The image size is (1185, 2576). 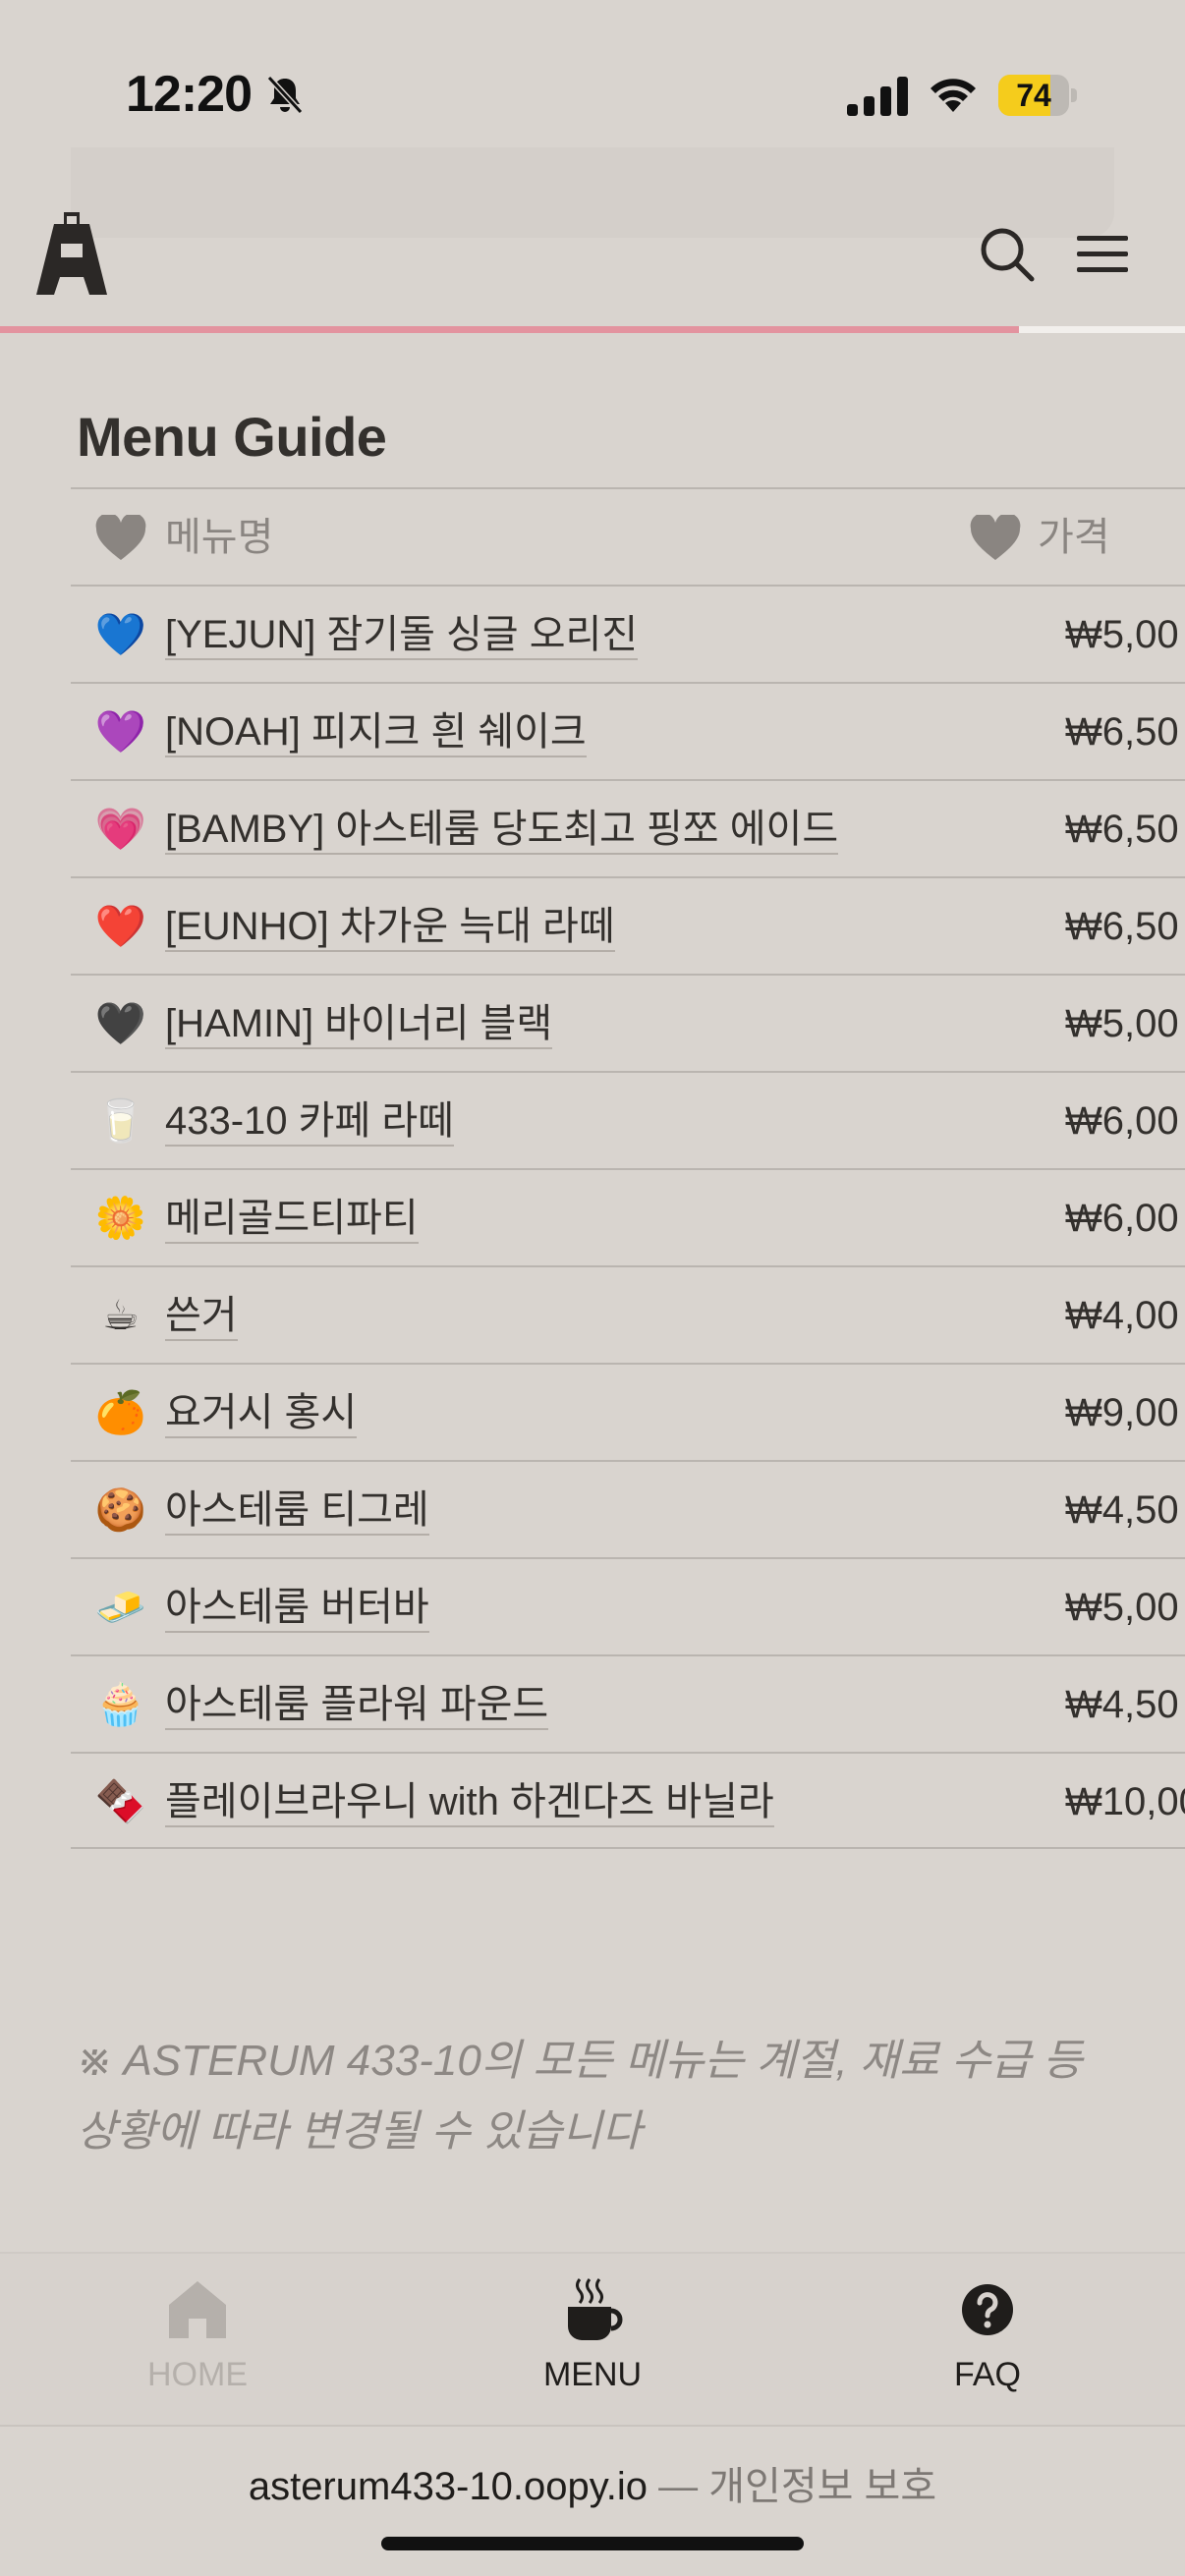 I want to click on table-row: ☕ 쓴거 ₩4,00, so click(x=628, y=1314).